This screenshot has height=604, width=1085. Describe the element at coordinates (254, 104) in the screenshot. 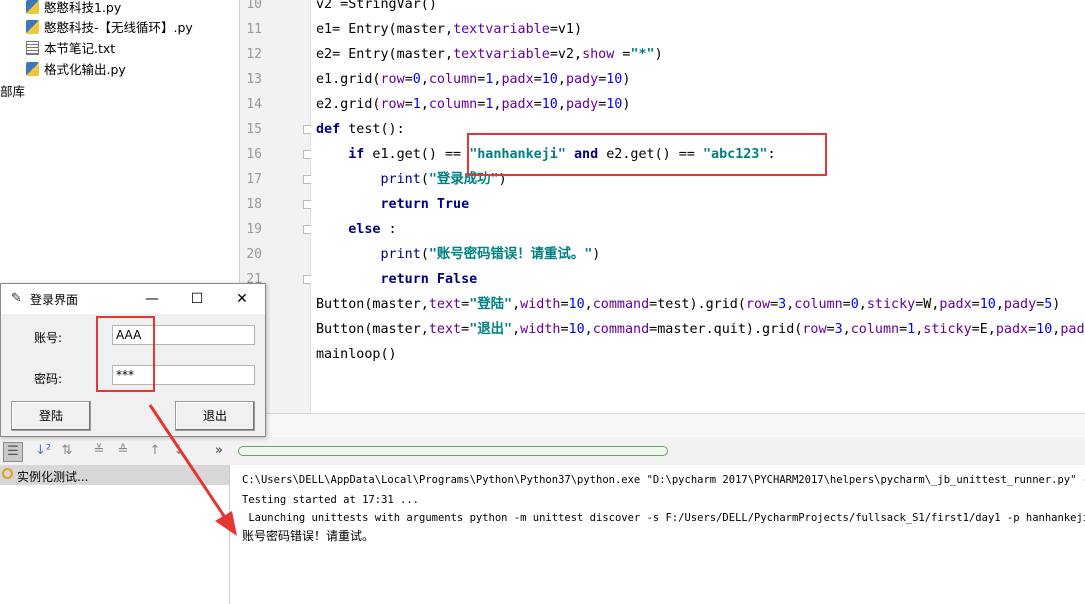

I see `line-number: 14` at that location.